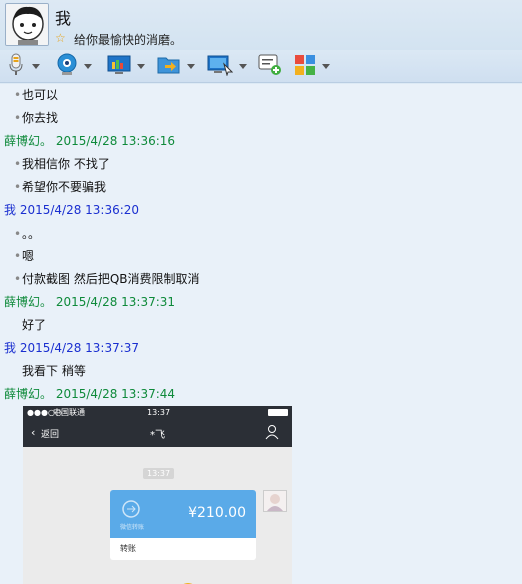 This screenshot has height=584, width=522. I want to click on message-text: 嗯, so click(28, 256).